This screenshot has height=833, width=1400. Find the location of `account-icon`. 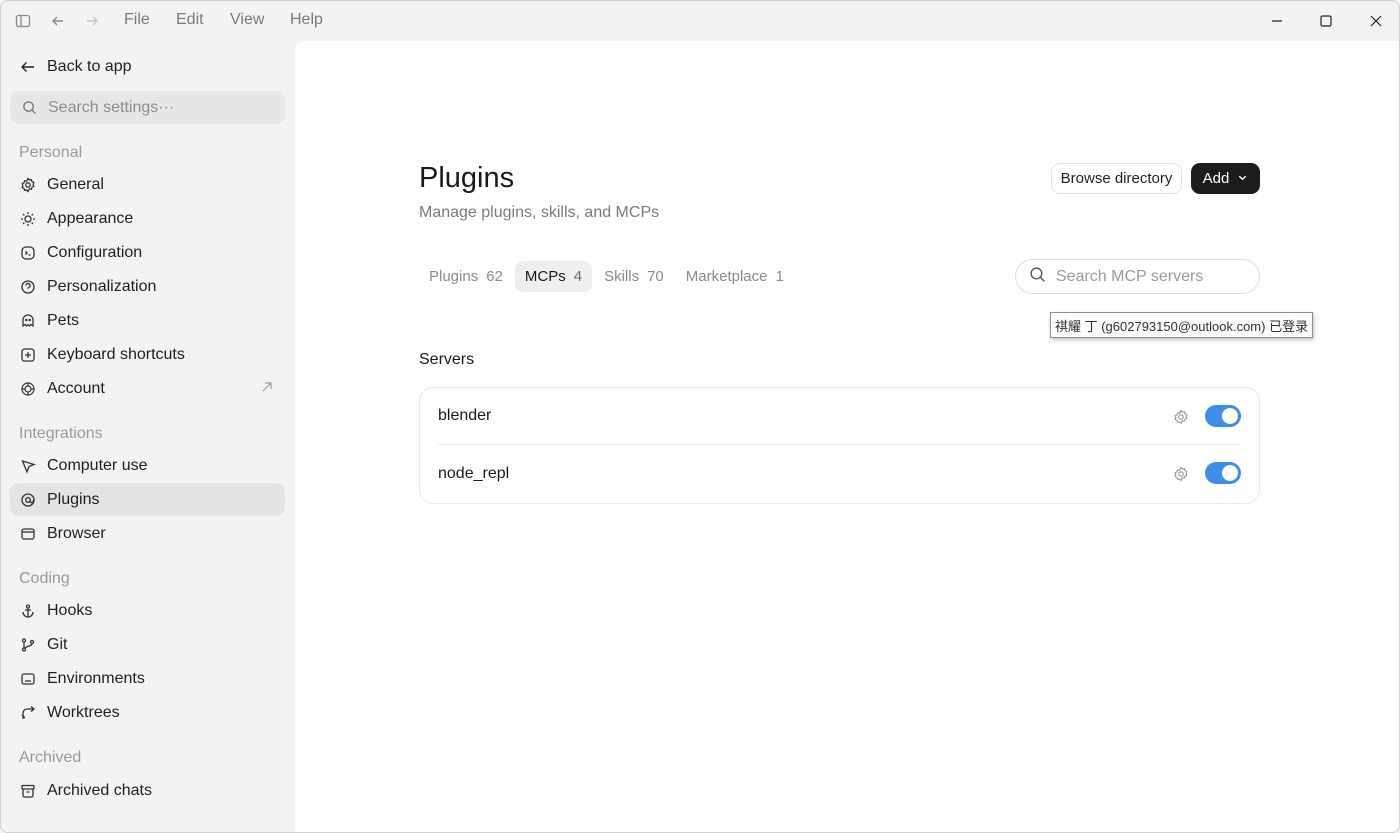

account-icon is located at coordinates (28, 389).